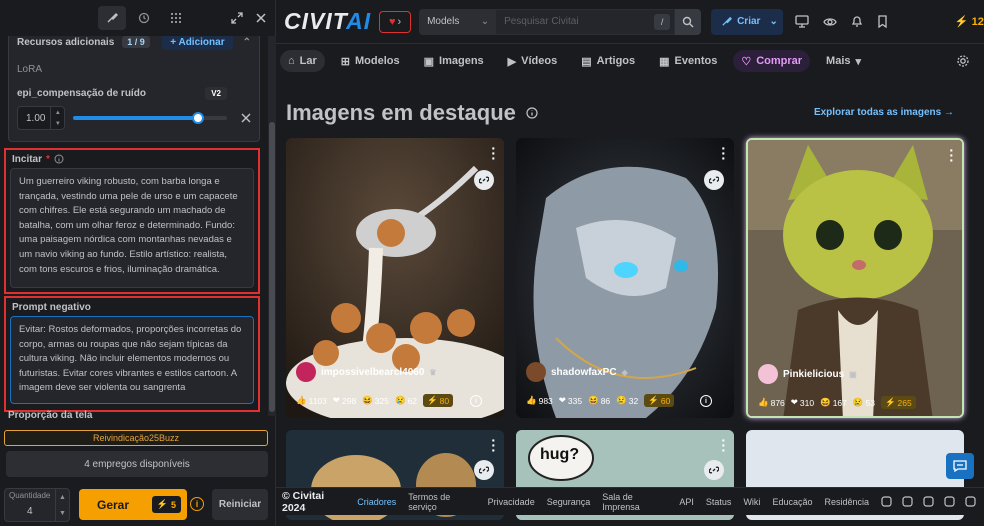 Image resolution: width=984 pixels, height=526 pixels. Describe the element at coordinates (963, 61) in the screenshot. I see `settings-gear-icon` at that location.